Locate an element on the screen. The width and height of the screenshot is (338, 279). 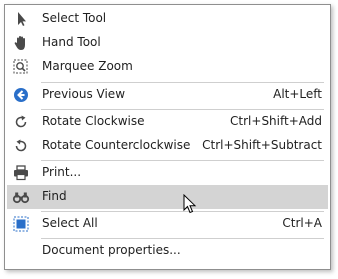
menu-item-label: Rotate Clockwise is located at coordinates (93, 121).